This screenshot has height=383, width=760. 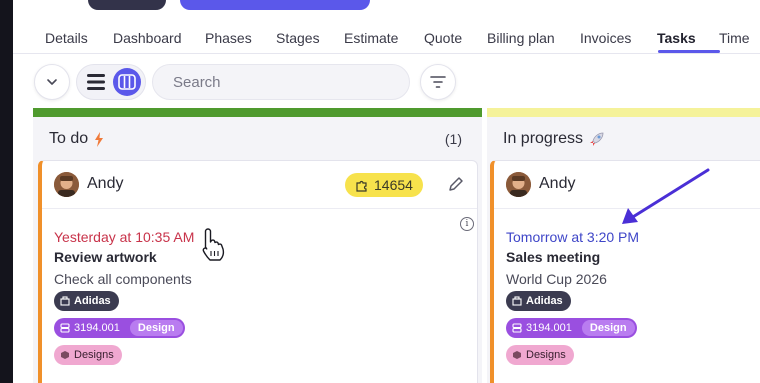 I want to click on column-count: (1), so click(x=453, y=139).